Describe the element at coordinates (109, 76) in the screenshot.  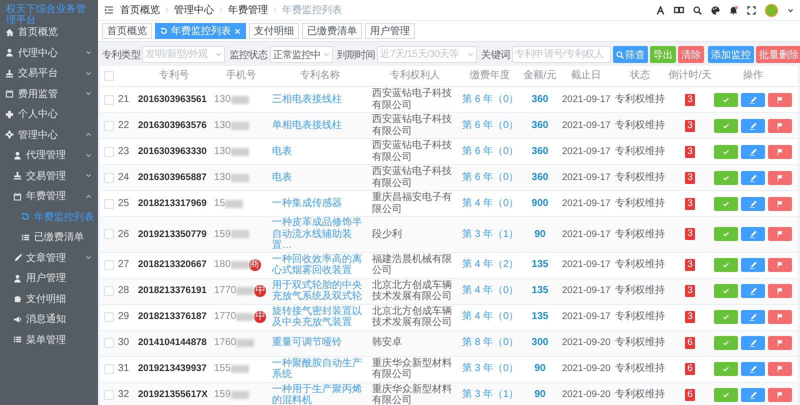
I see `select-all-checkbox` at that location.